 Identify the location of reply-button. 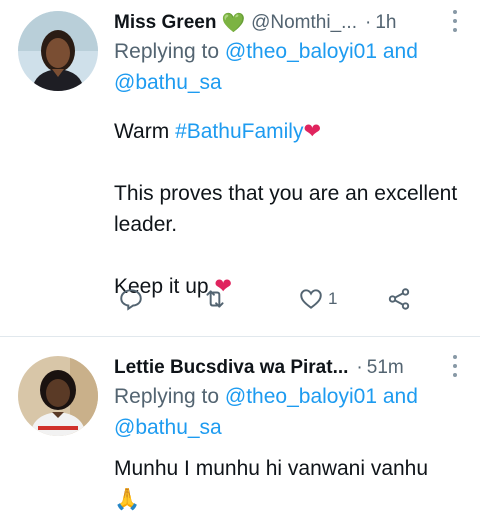
(131, 299).